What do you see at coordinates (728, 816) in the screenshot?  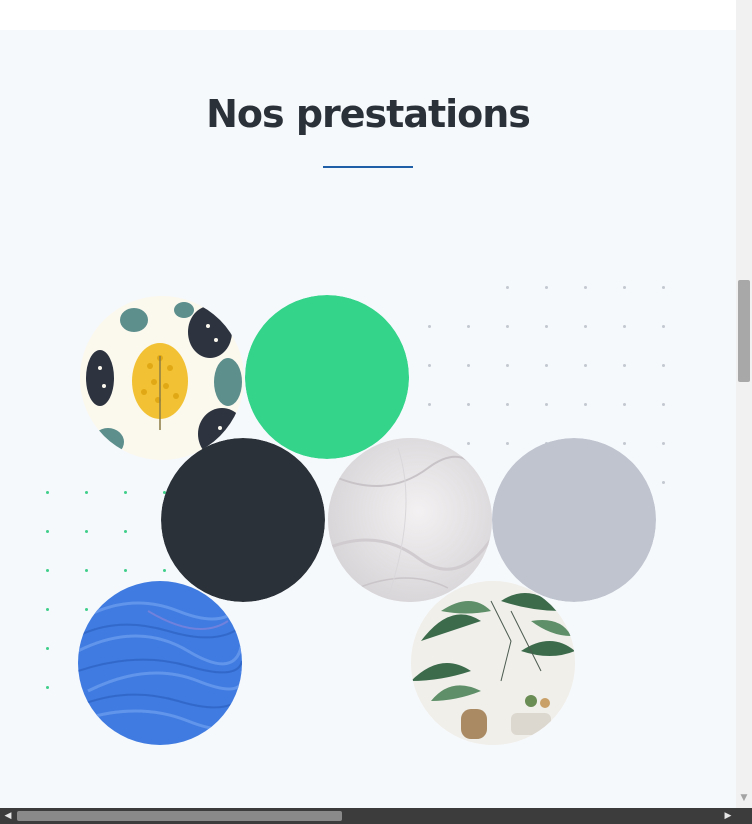 I see `chevron-right-icon: ▶` at bounding box center [728, 816].